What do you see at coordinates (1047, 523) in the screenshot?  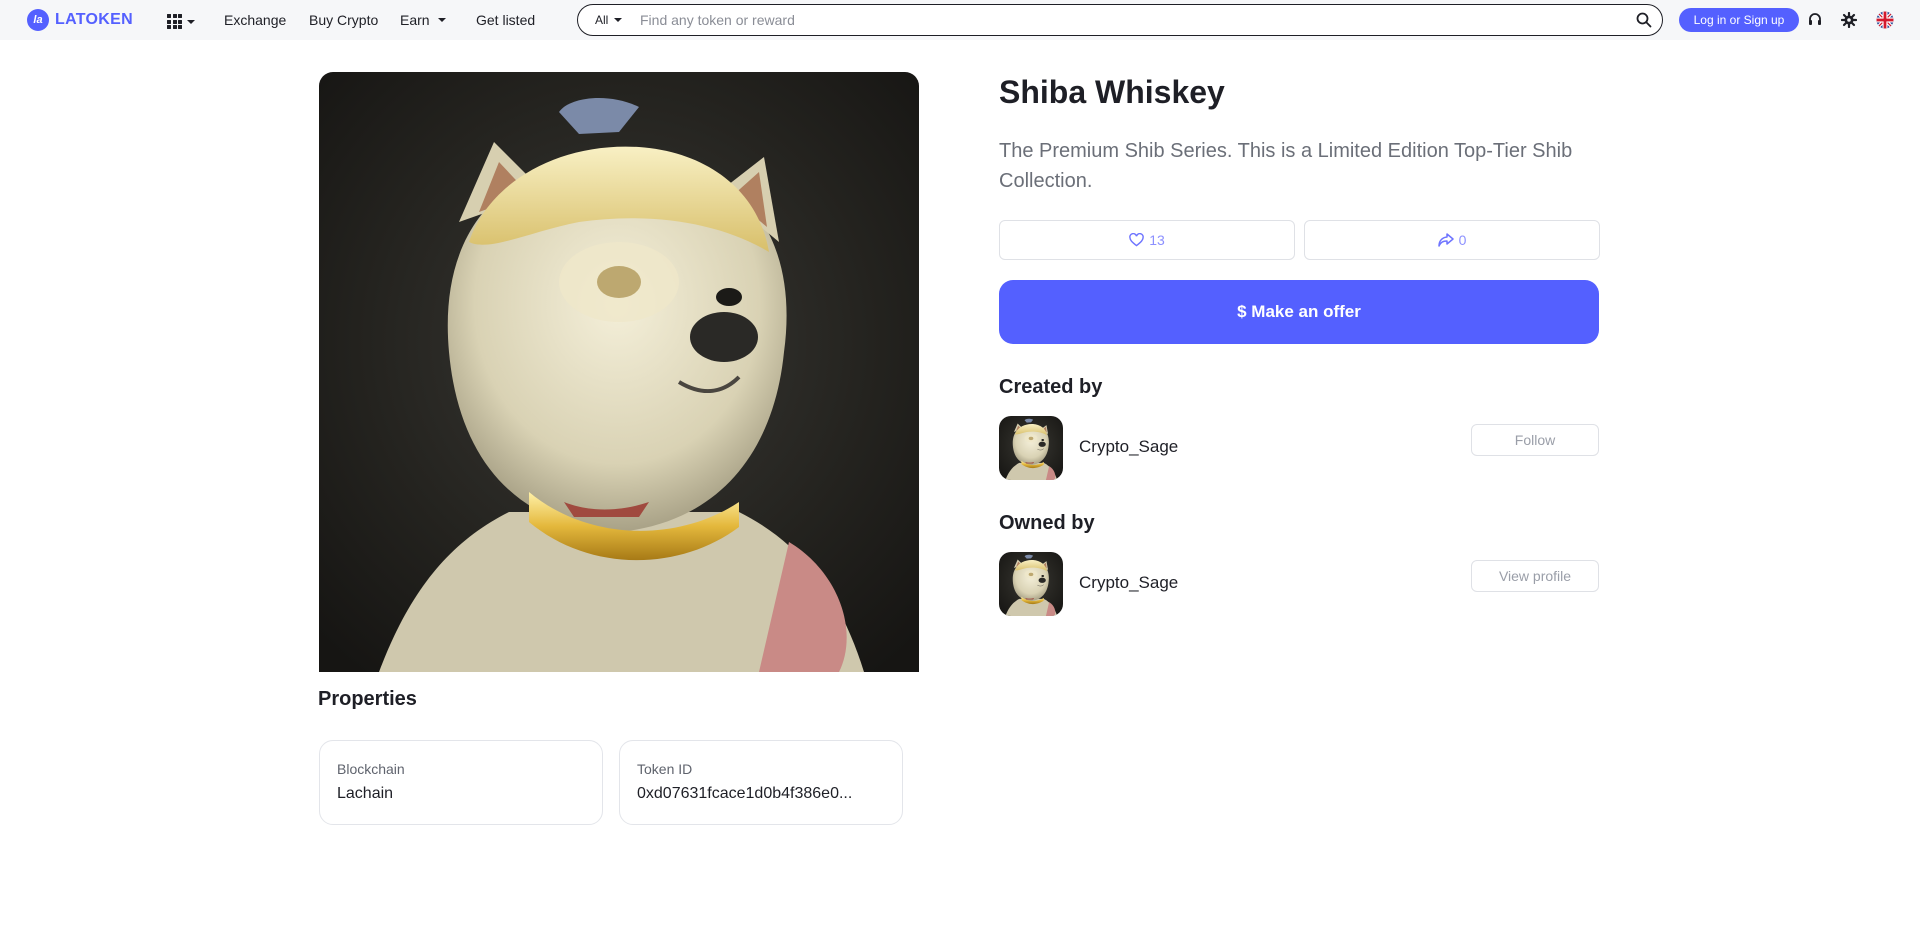 I see `owned-by-heading: Owned by` at bounding box center [1047, 523].